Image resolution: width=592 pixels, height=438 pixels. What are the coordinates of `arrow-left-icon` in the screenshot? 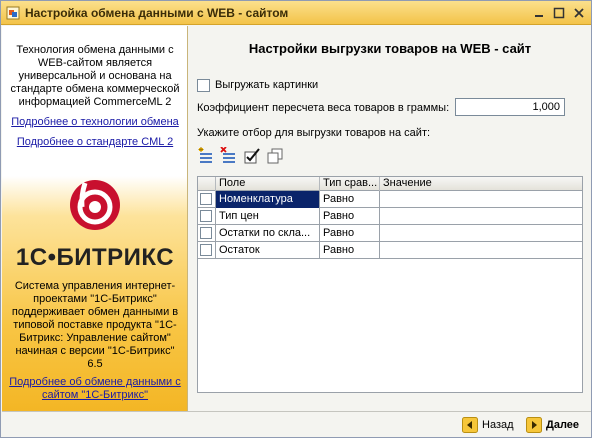 It's located at (470, 425).